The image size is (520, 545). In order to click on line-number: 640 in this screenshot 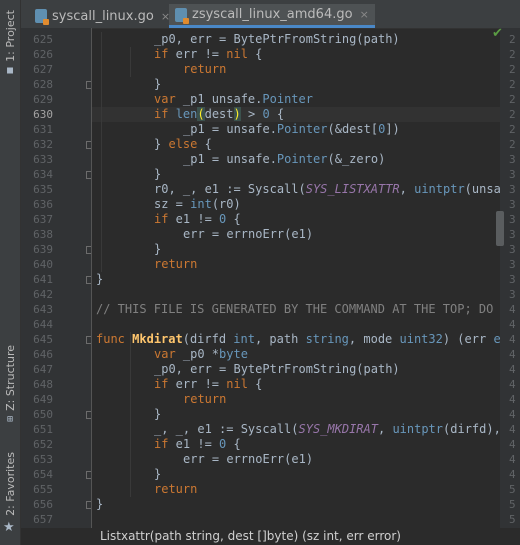, I will do `click(43, 264)`.